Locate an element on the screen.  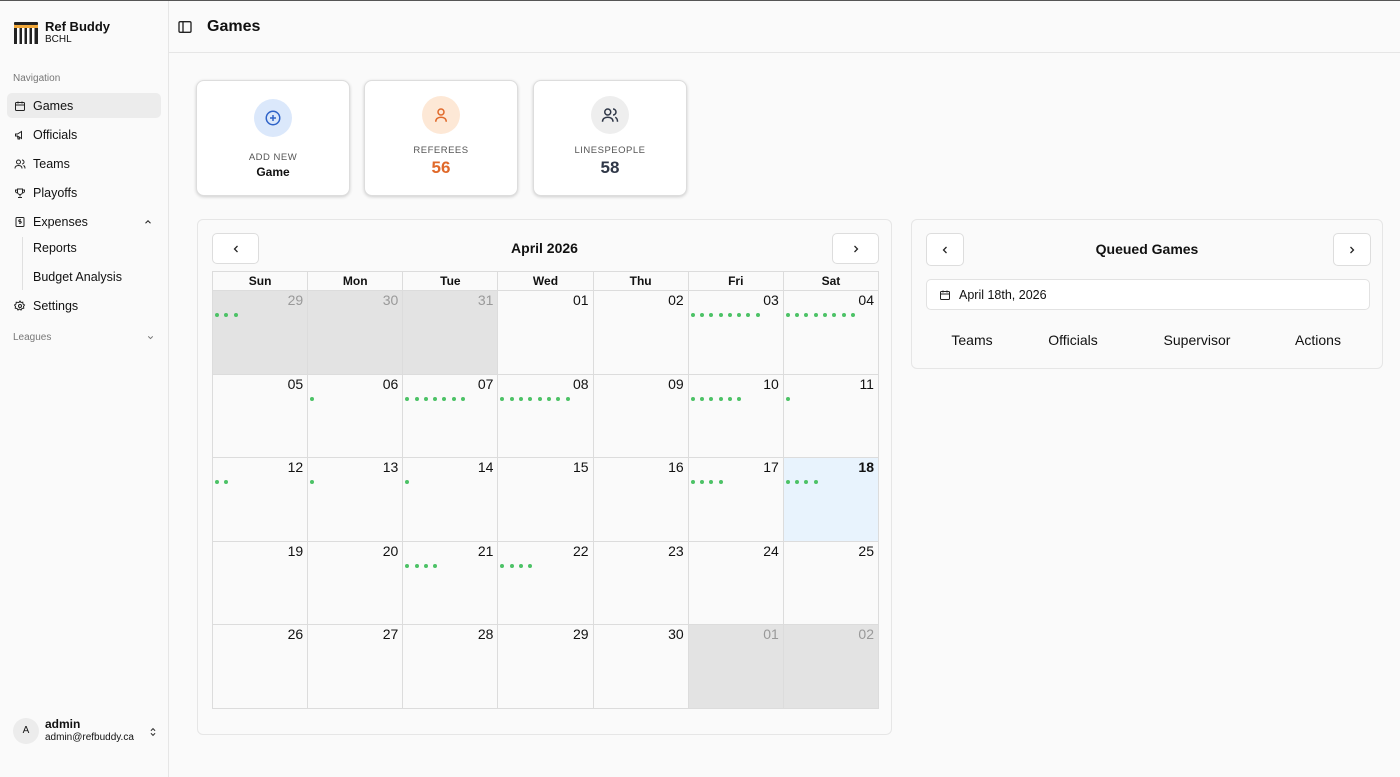
referee-icon-wrap is located at coordinates (441, 115).